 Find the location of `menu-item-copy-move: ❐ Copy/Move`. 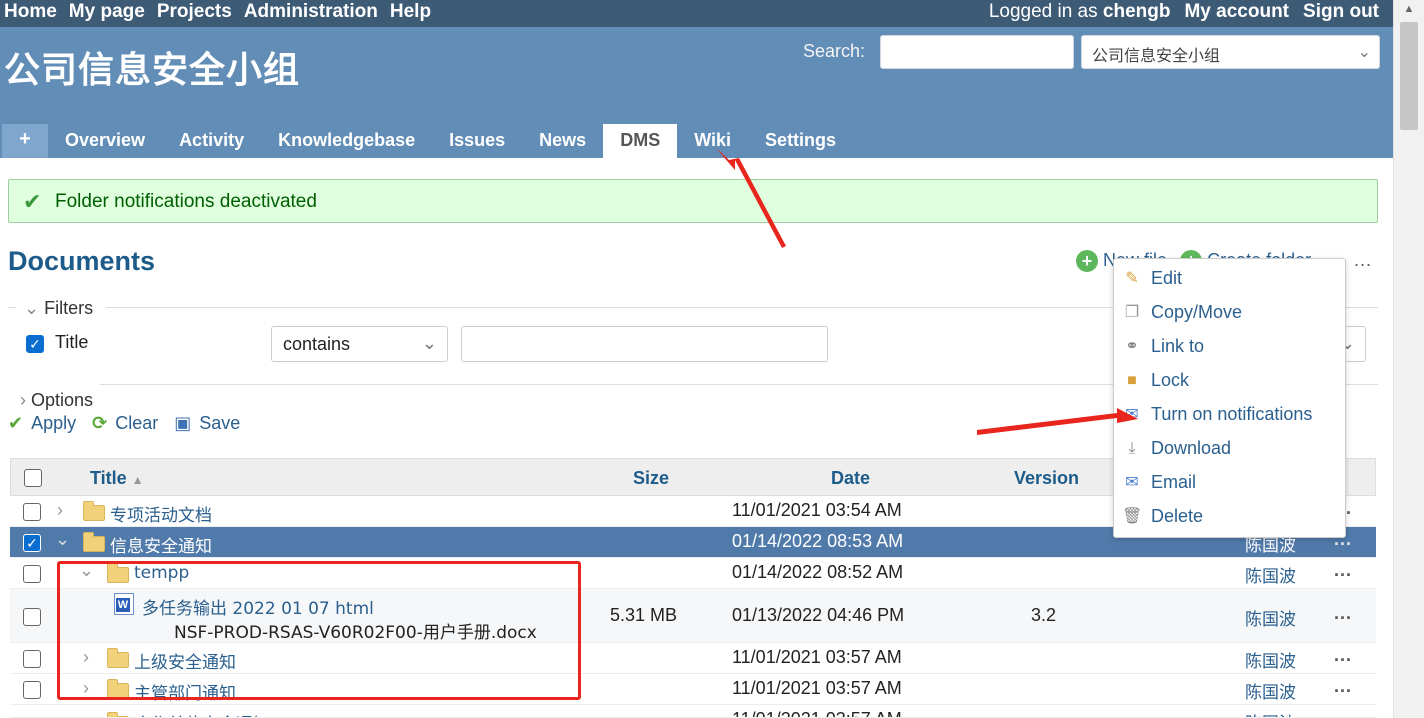

menu-item-copy-move: ❐ Copy/Move is located at coordinates (1182, 317).